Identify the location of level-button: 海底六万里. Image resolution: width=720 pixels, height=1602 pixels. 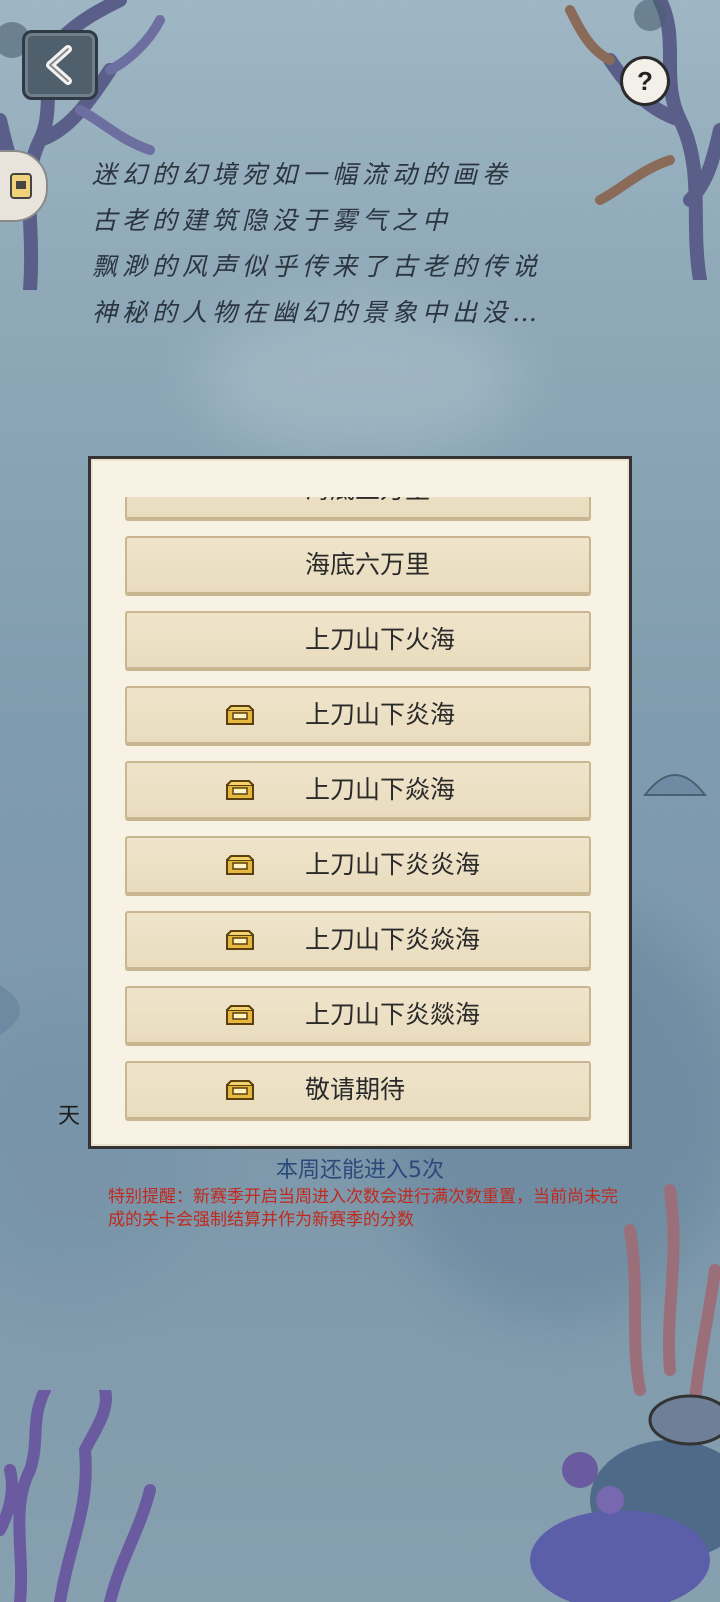
(358, 565).